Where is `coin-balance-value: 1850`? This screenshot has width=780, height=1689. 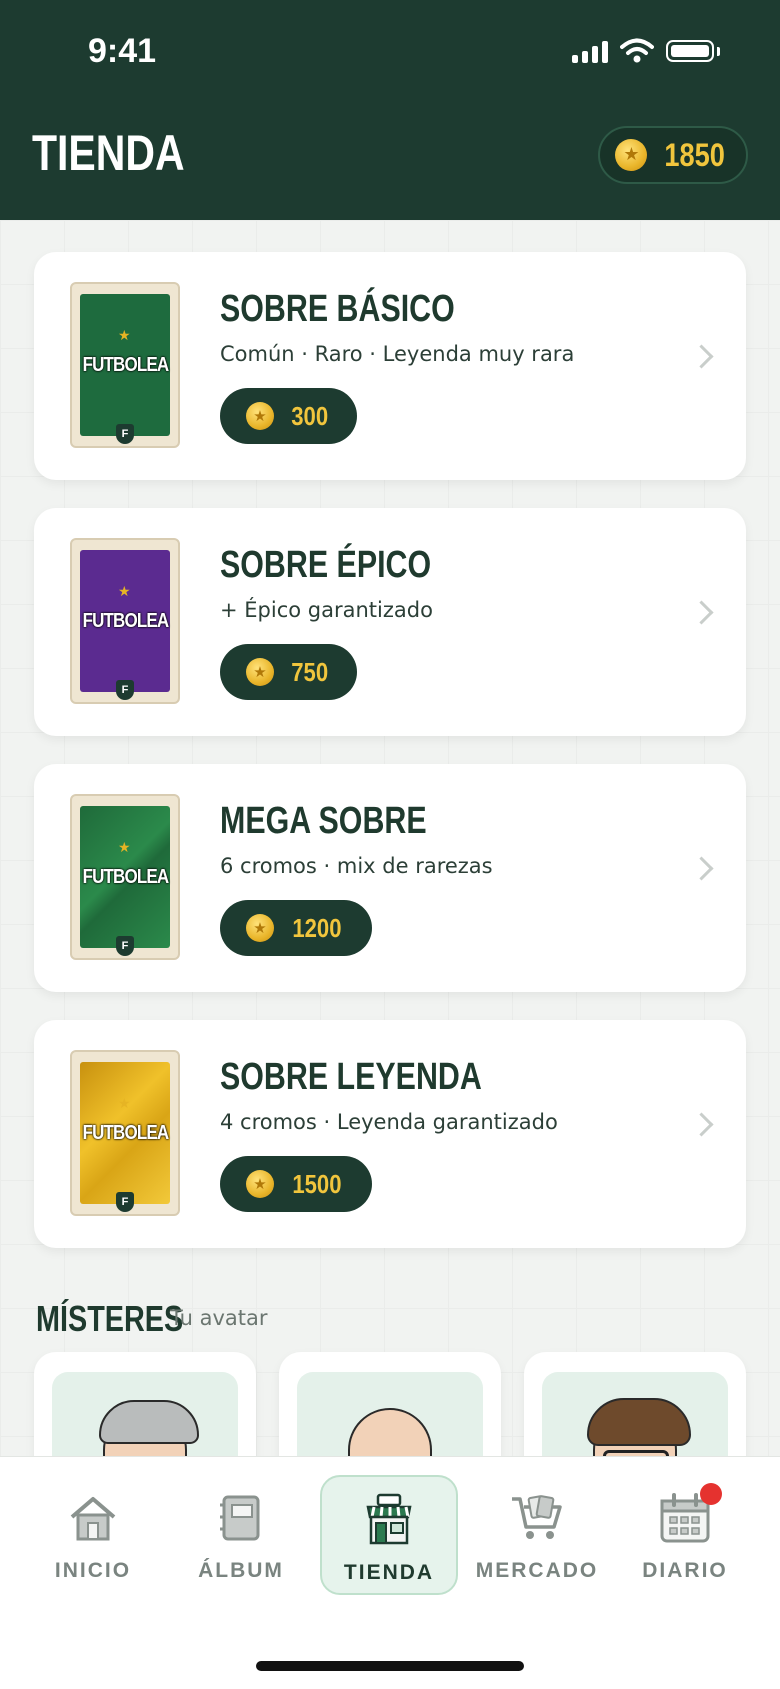
coin-balance-value: 1850 is located at coordinates (695, 154).